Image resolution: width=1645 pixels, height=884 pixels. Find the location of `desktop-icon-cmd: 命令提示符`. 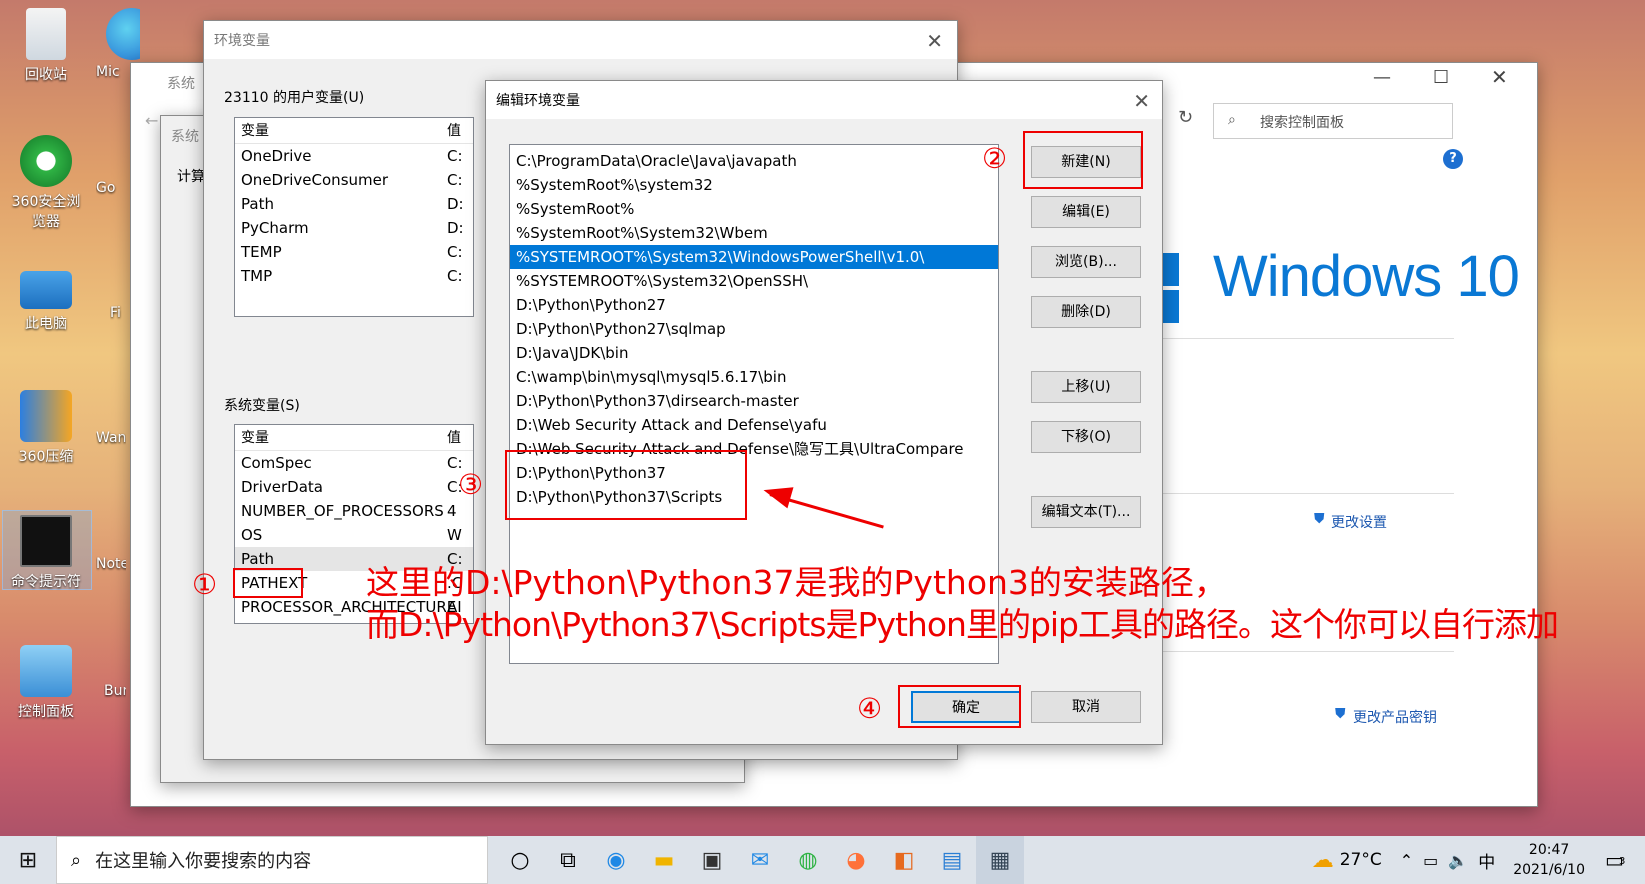

desktop-icon-cmd: 命令提示符 is located at coordinates (46, 553).